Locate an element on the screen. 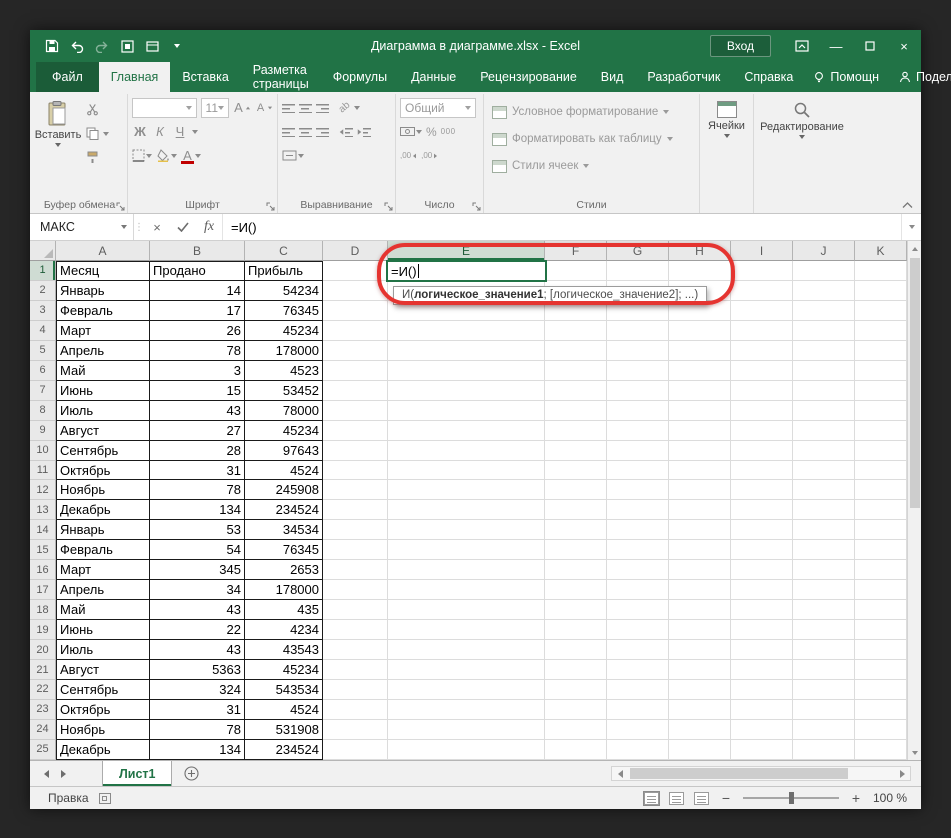  increase-font-button: А is located at coordinates (242, 107).